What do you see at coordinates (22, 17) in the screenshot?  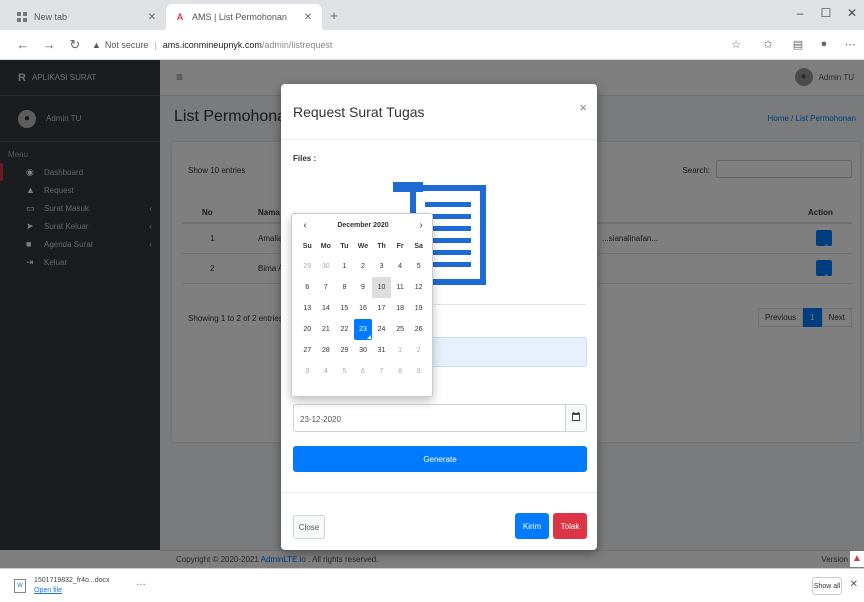 I see `grid-icon` at bounding box center [22, 17].